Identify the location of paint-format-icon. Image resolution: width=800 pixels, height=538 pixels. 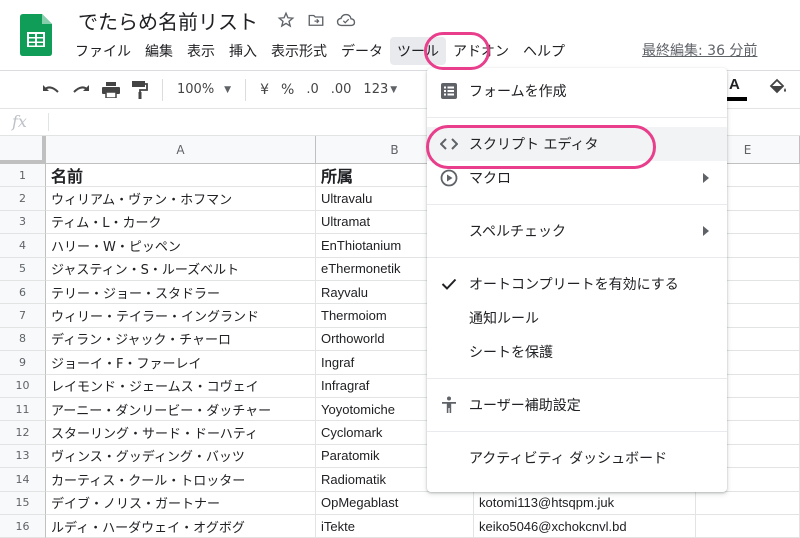
(140, 90).